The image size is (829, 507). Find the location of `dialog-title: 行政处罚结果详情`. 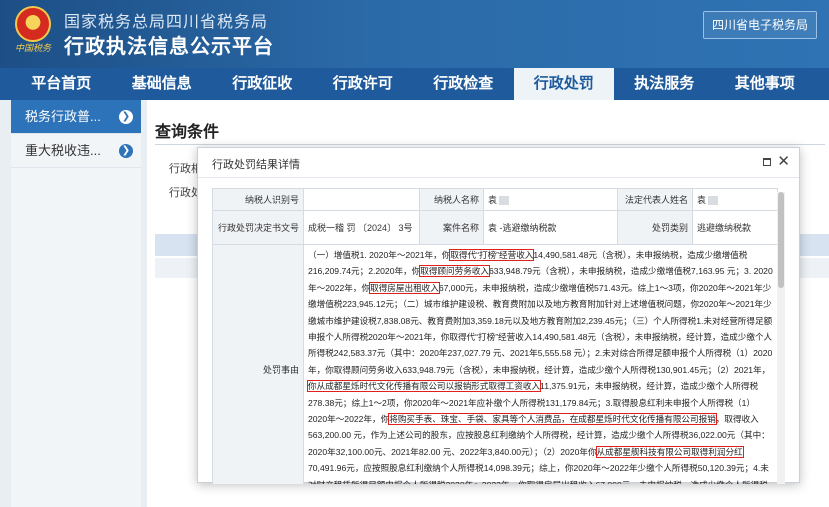

dialog-title: 行政处罚结果详情 is located at coordinates (256, 165).